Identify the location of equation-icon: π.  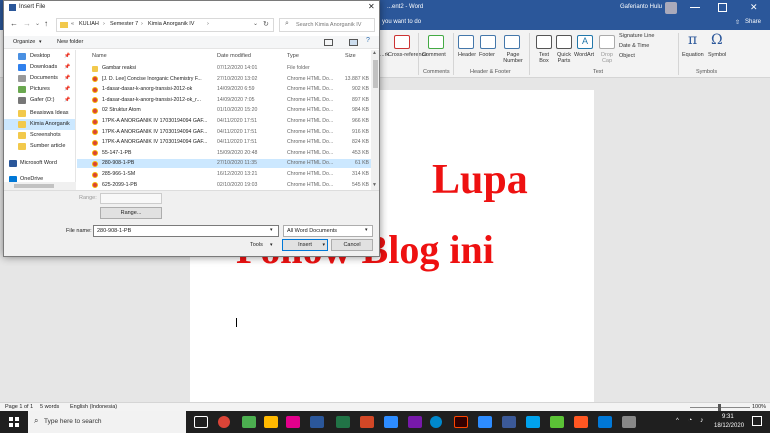
(692, 40).